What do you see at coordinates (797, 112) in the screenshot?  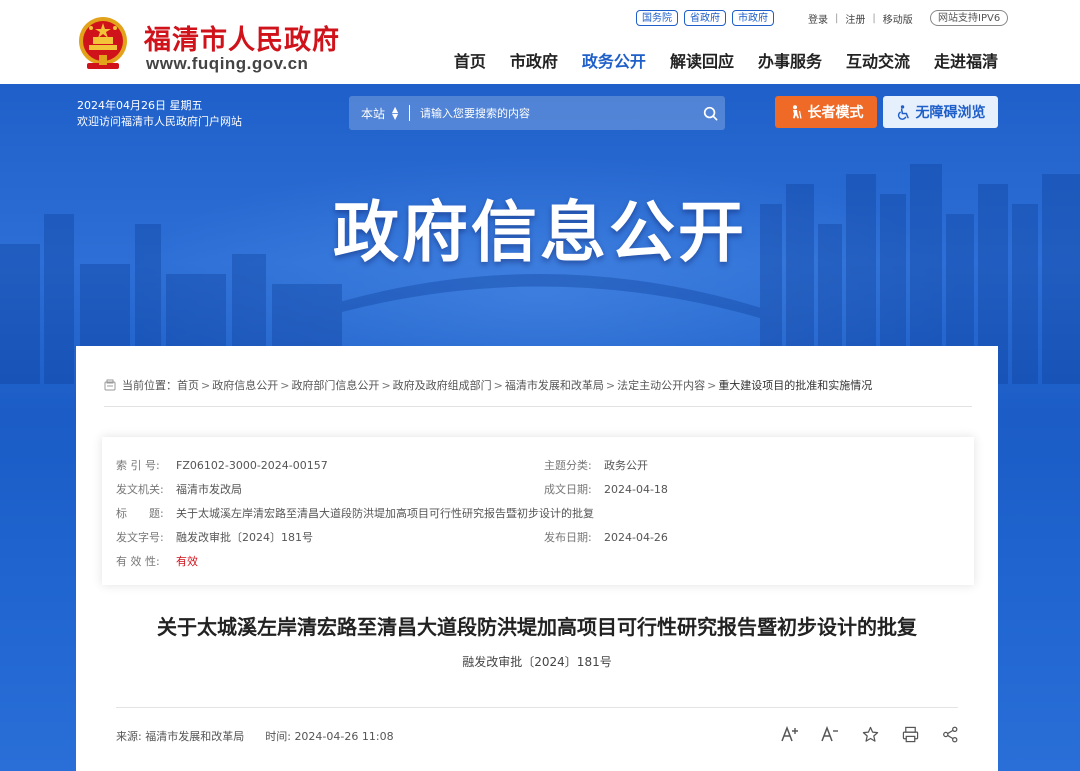 I see `elder-mode-icon` at bounding box center [797, 112].